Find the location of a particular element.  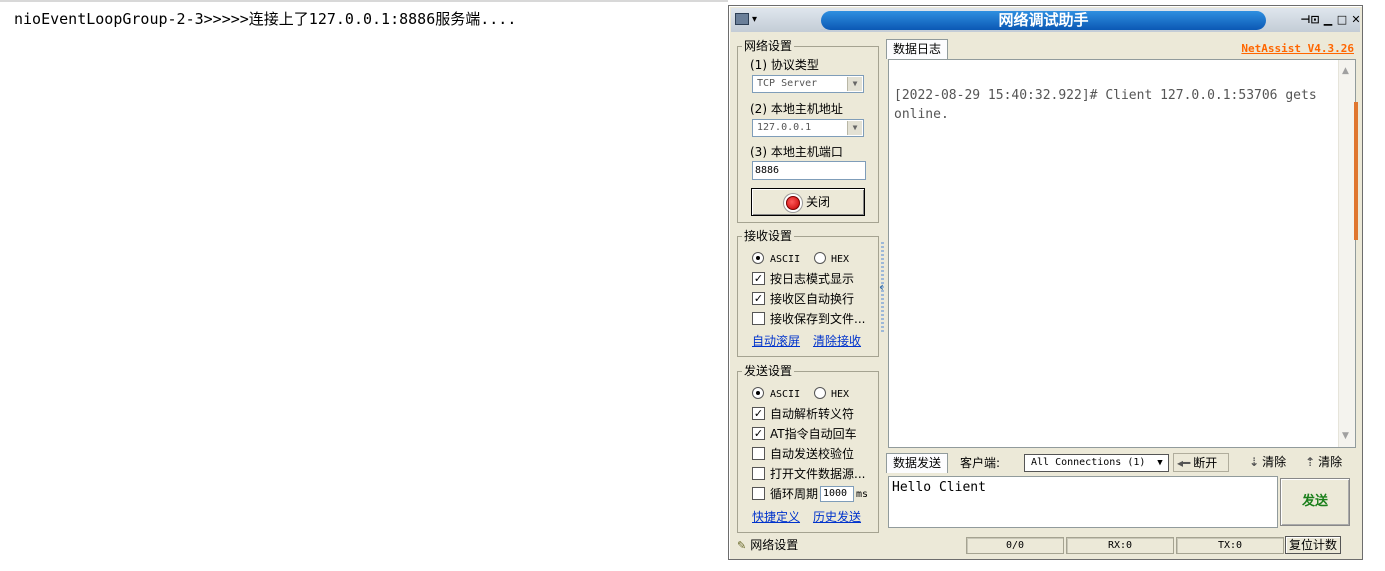

parse-escape-label: 自动解析转义符 is located at coordinates (812, 414).